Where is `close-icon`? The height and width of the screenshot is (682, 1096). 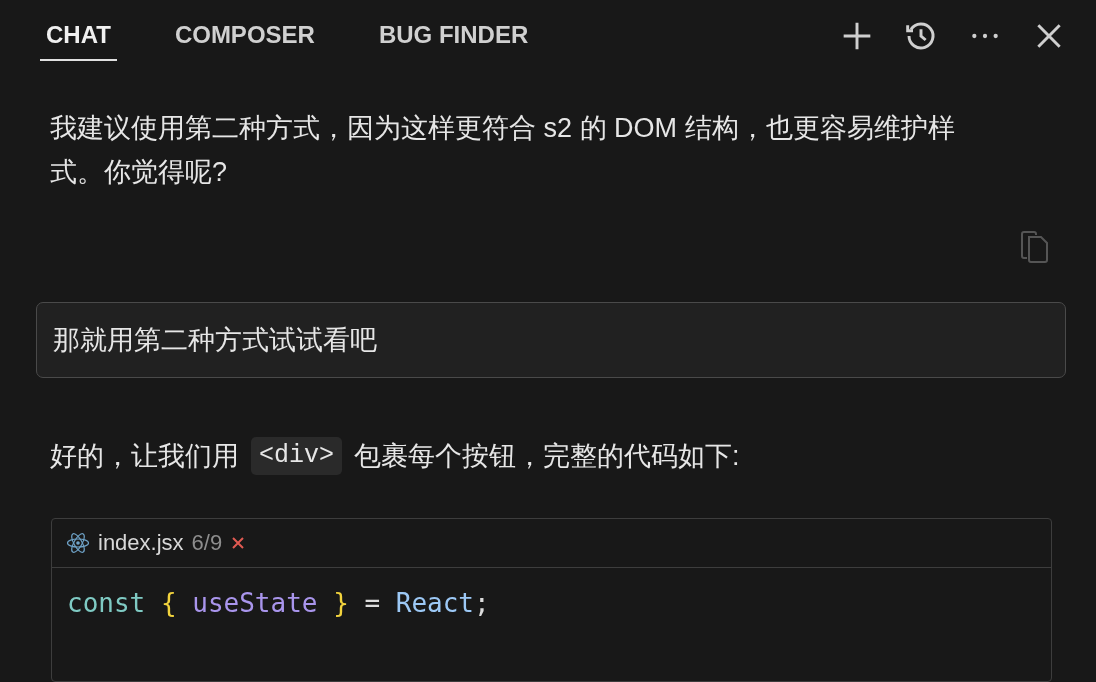 close-icon is located at coordinates (238, 543).